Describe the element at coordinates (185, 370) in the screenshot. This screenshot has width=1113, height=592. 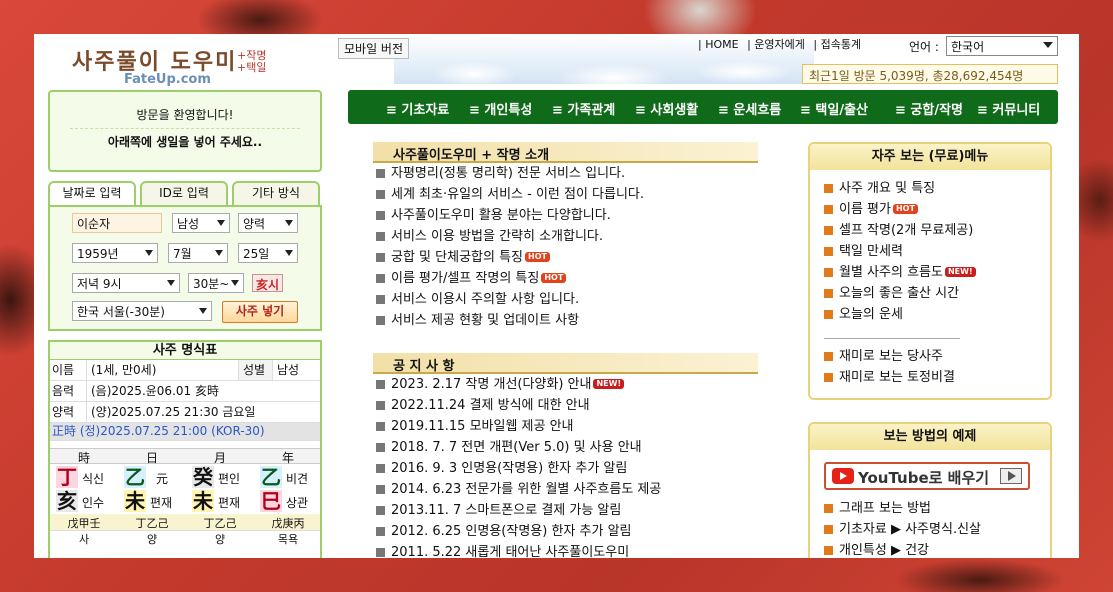
I see `row-name: 이름 (1세, 만0세) 성별 남성` at that location.